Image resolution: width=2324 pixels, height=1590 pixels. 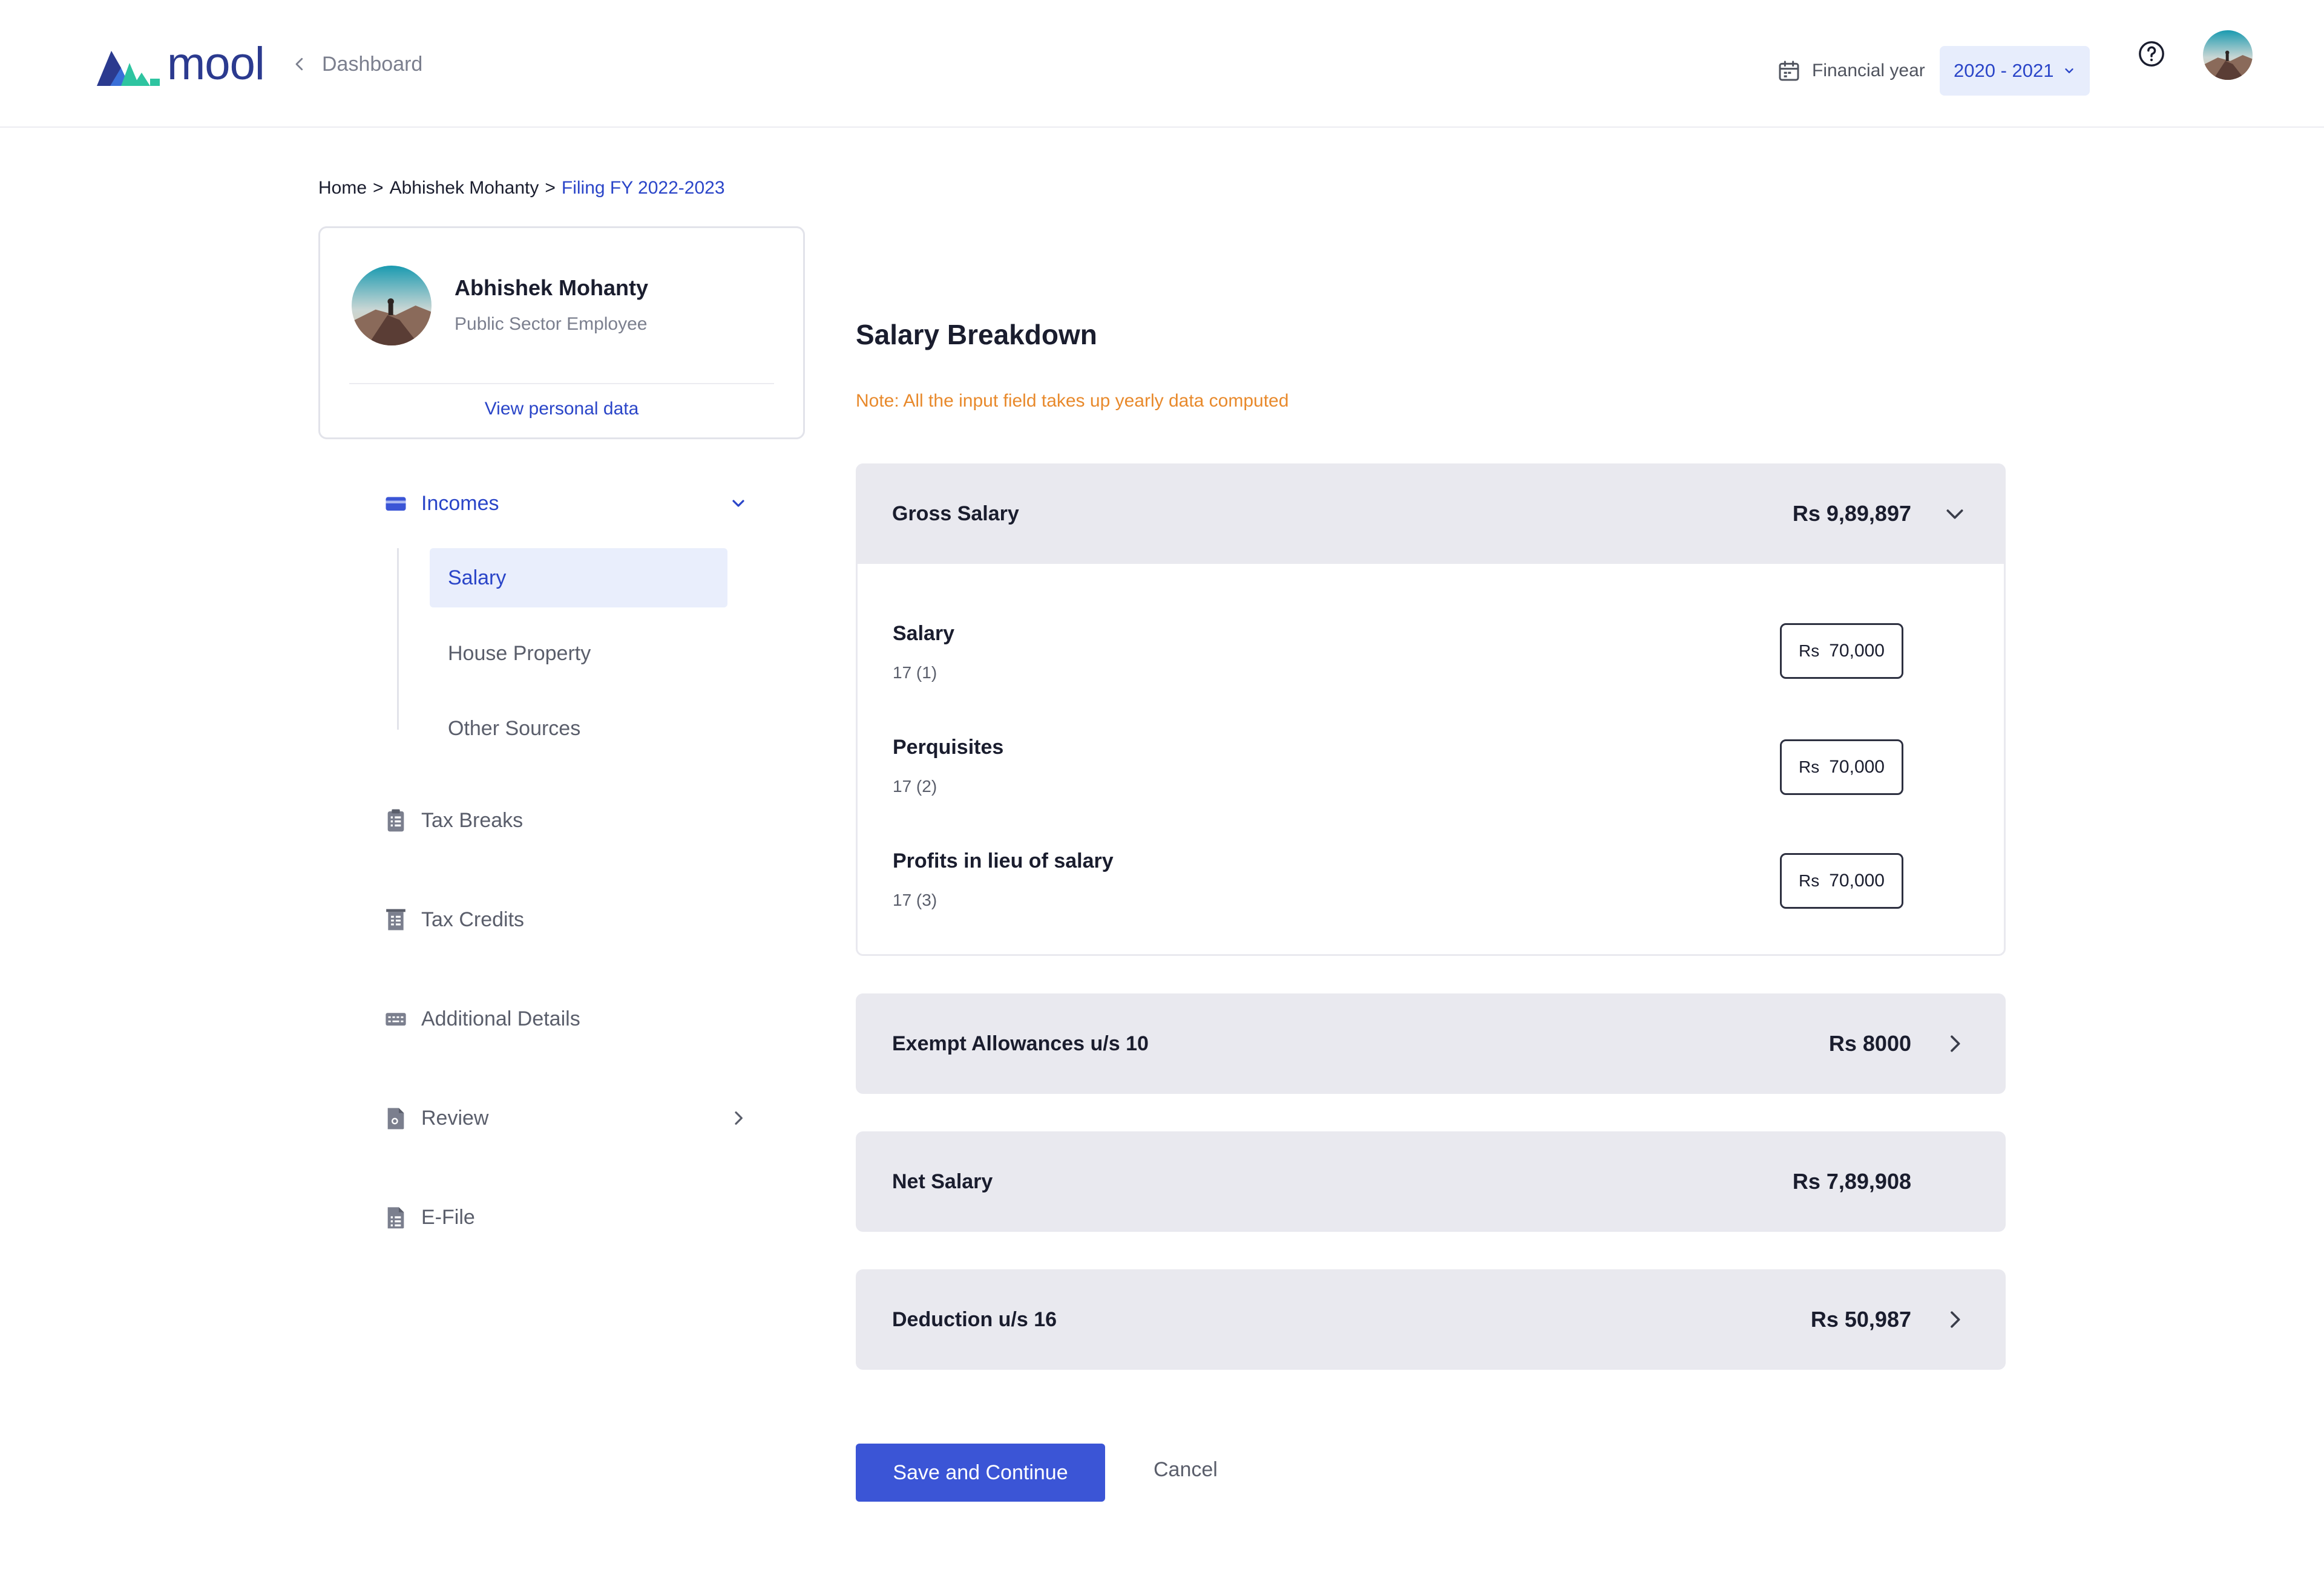 I want to click on profits-row-label: Profits in lieu of salary, so click(x=1003, y=861).